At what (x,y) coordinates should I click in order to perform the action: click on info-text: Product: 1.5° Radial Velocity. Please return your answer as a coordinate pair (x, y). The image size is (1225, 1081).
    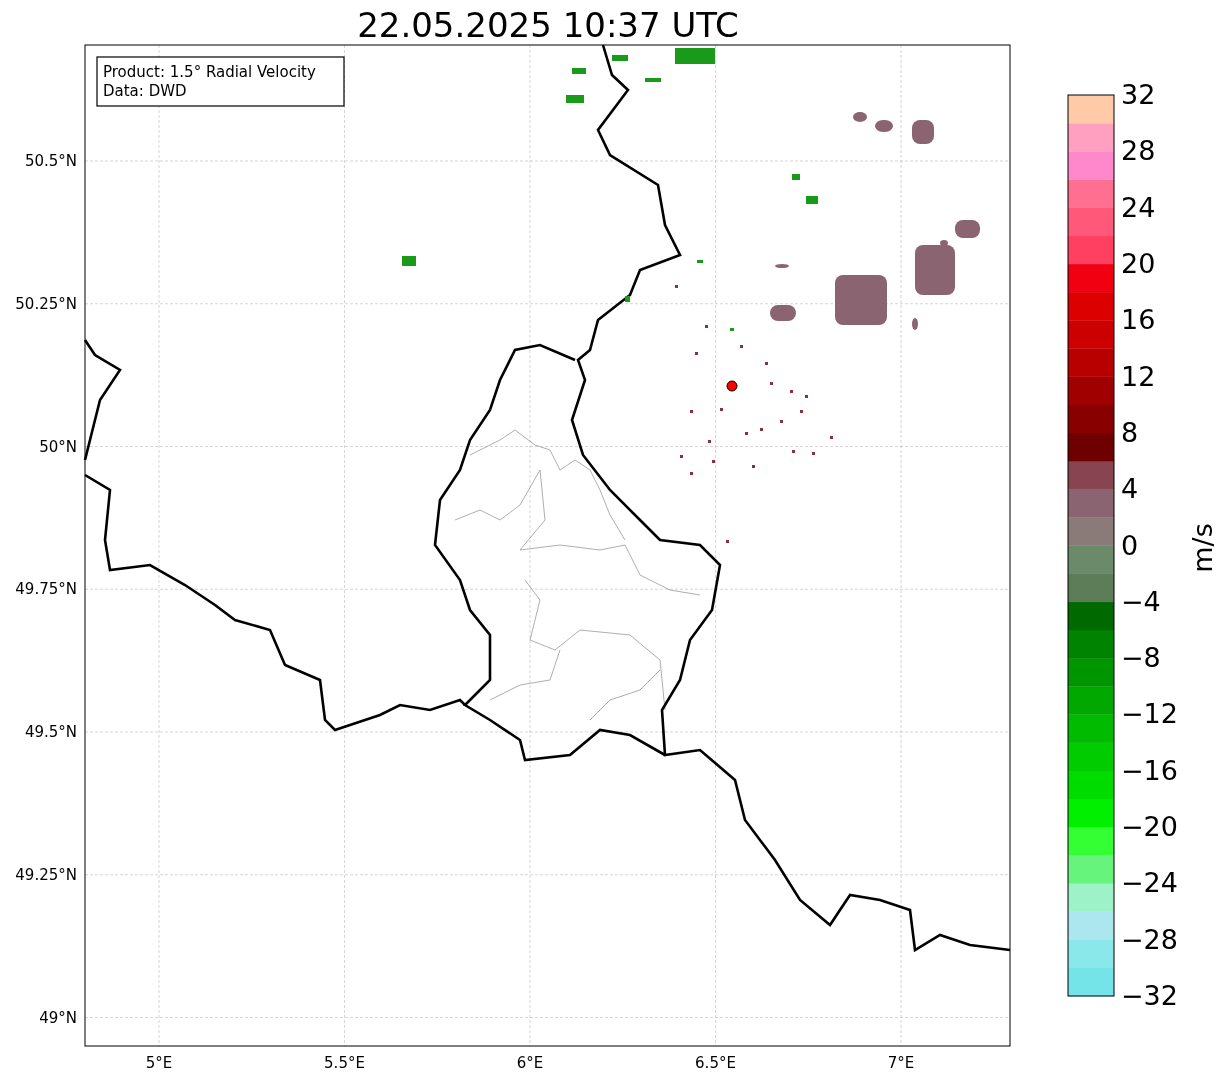
    Looking at the image, I should click on (209, 72).